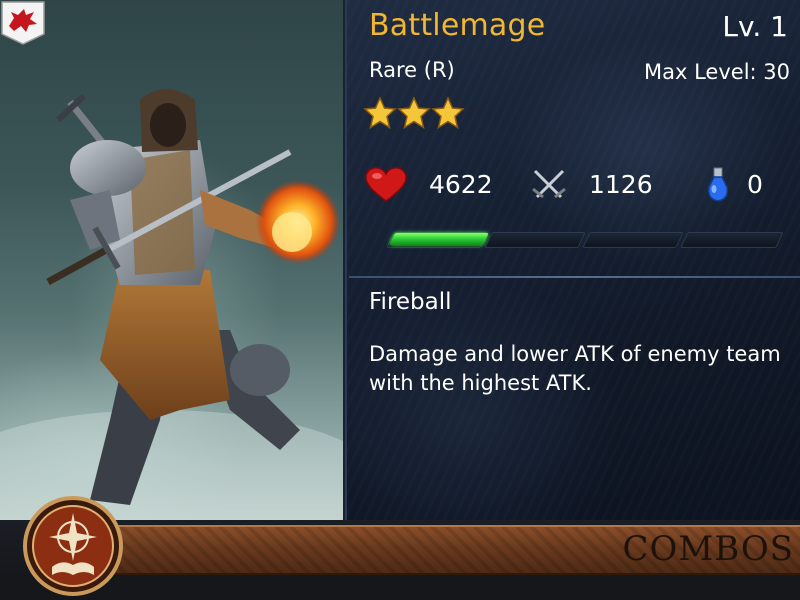 This screenshot has width=800, height=600. I want to click on experience-bar, so click(585, 240).